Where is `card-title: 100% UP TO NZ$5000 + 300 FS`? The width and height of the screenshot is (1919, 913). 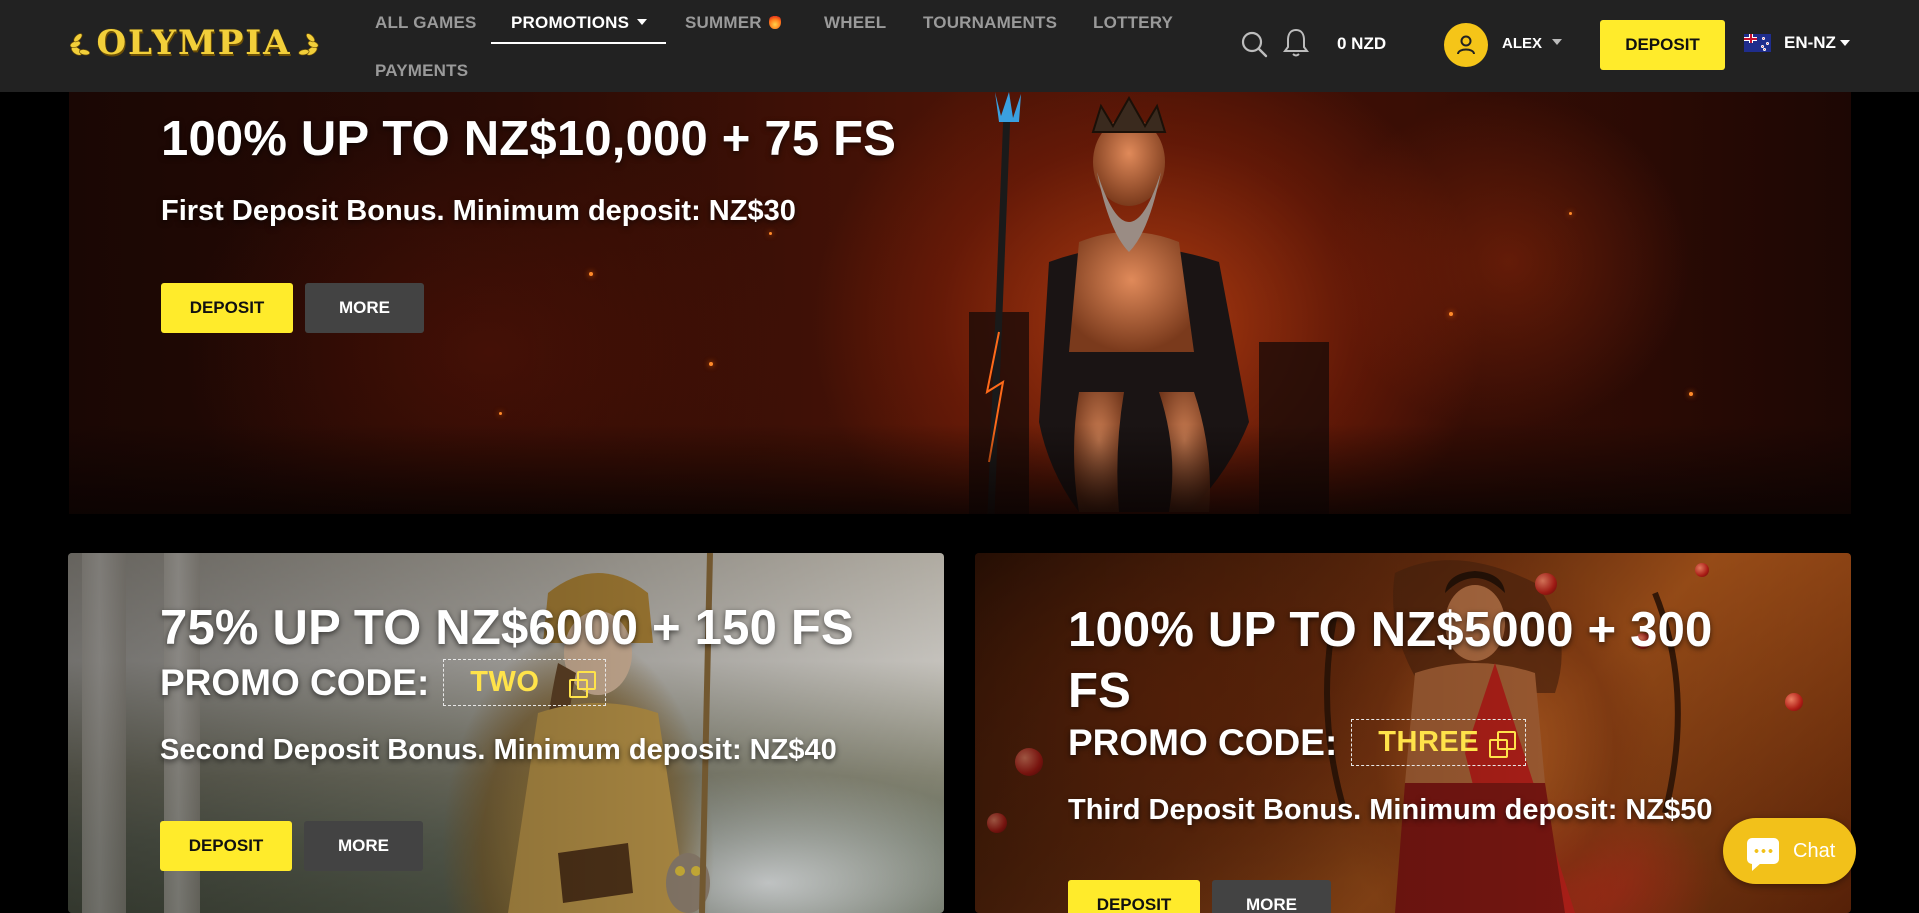 card-title: 100% UP TO NZ$5000 + 300 FS is located at coordinates (1390, 661).